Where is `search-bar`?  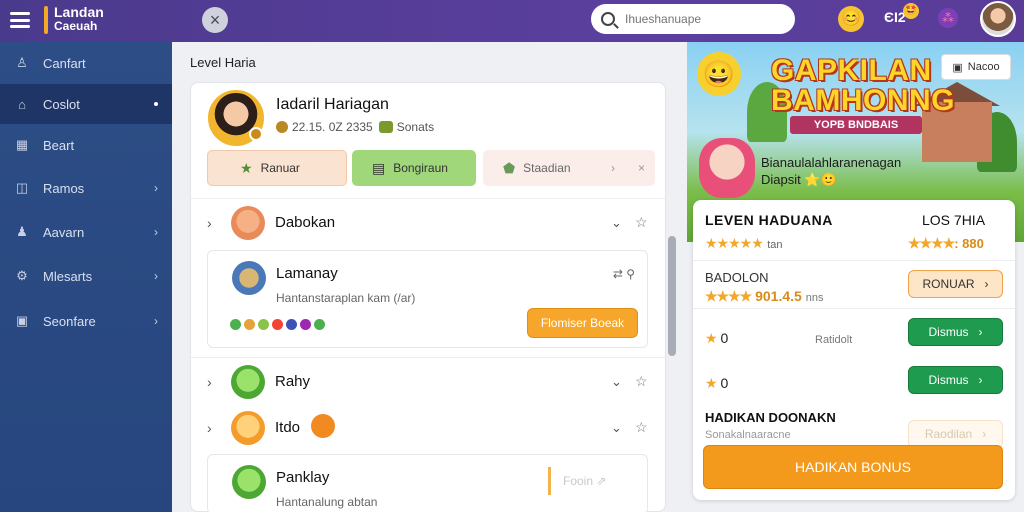
search-bar is located at coordinates (693, 19).